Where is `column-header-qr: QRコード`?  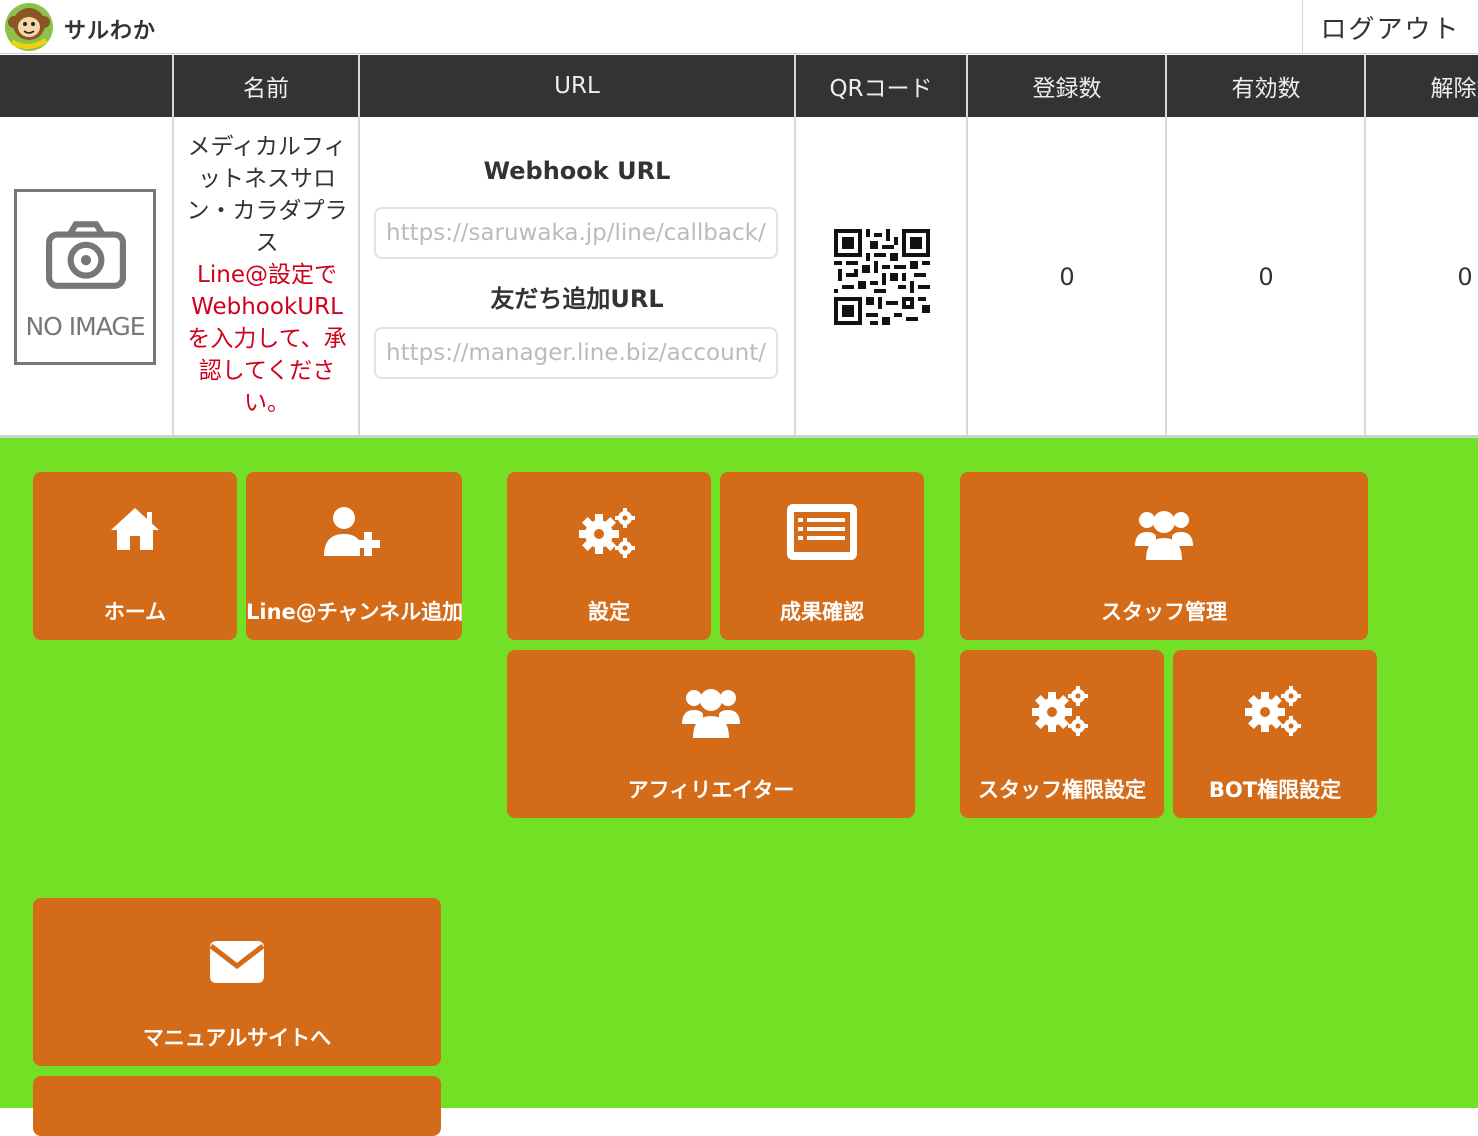 column-header-qr: QRコード is located at coordinates (881, 86).